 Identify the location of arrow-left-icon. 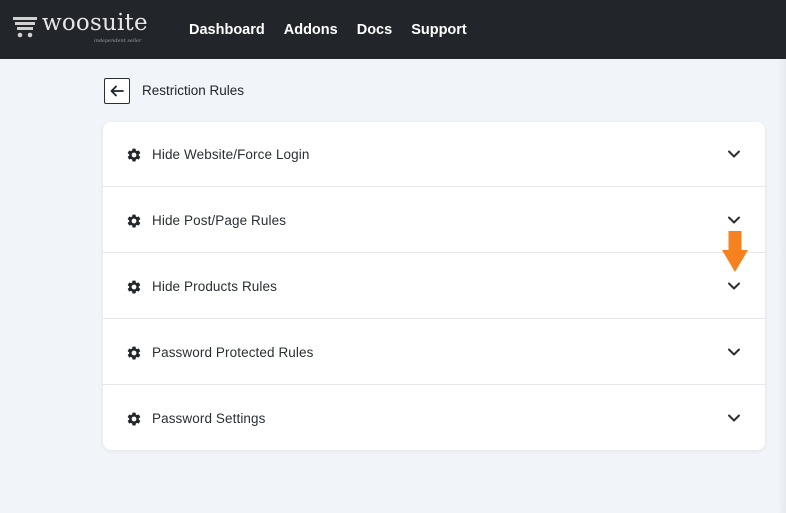
(117, 91).